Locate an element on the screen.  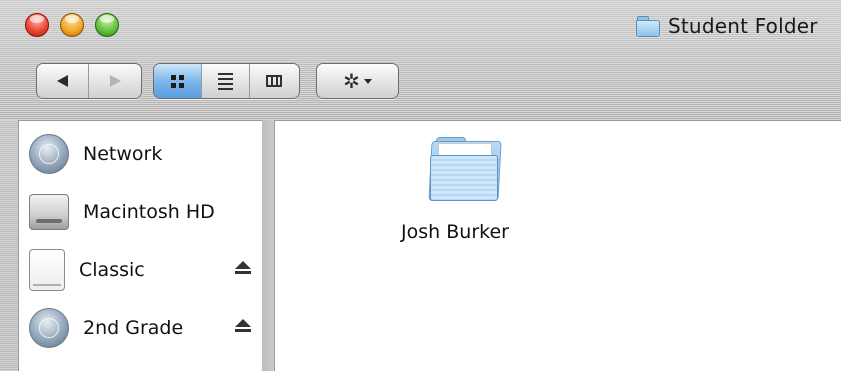
list-view-button is located at coordinates (226, 81).